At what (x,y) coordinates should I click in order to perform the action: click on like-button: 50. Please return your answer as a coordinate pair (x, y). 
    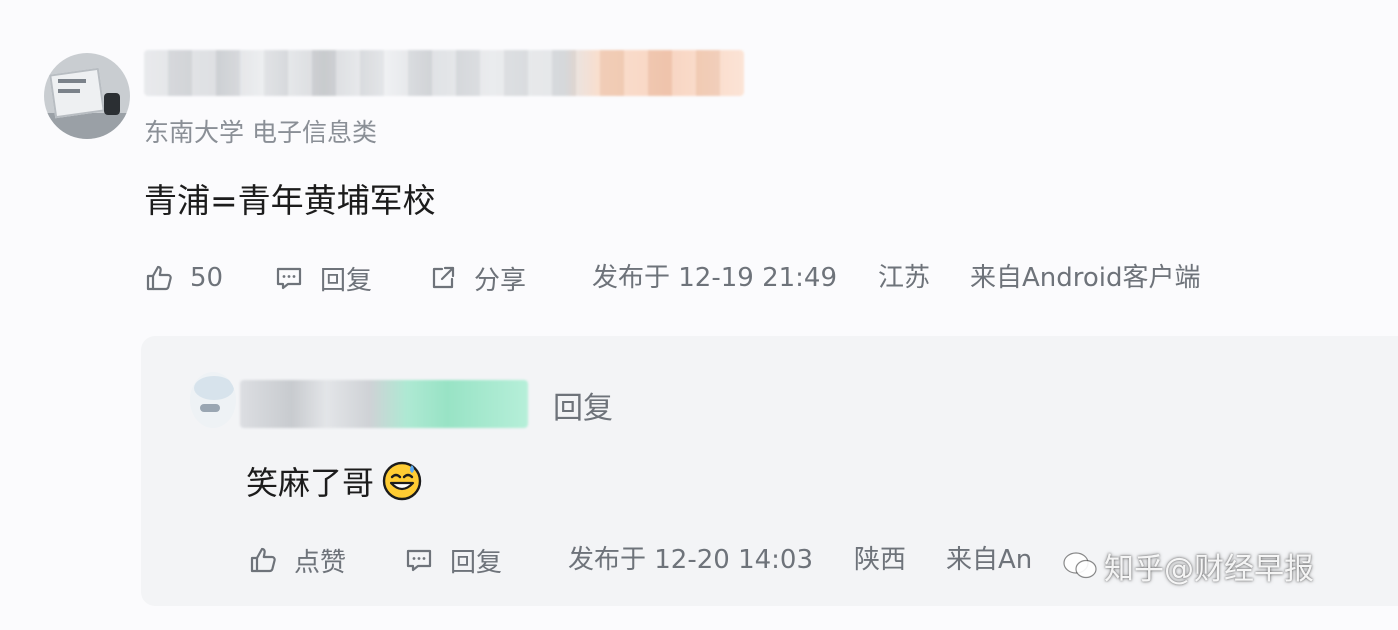
    Looking at the image, I should click on (183, 278).